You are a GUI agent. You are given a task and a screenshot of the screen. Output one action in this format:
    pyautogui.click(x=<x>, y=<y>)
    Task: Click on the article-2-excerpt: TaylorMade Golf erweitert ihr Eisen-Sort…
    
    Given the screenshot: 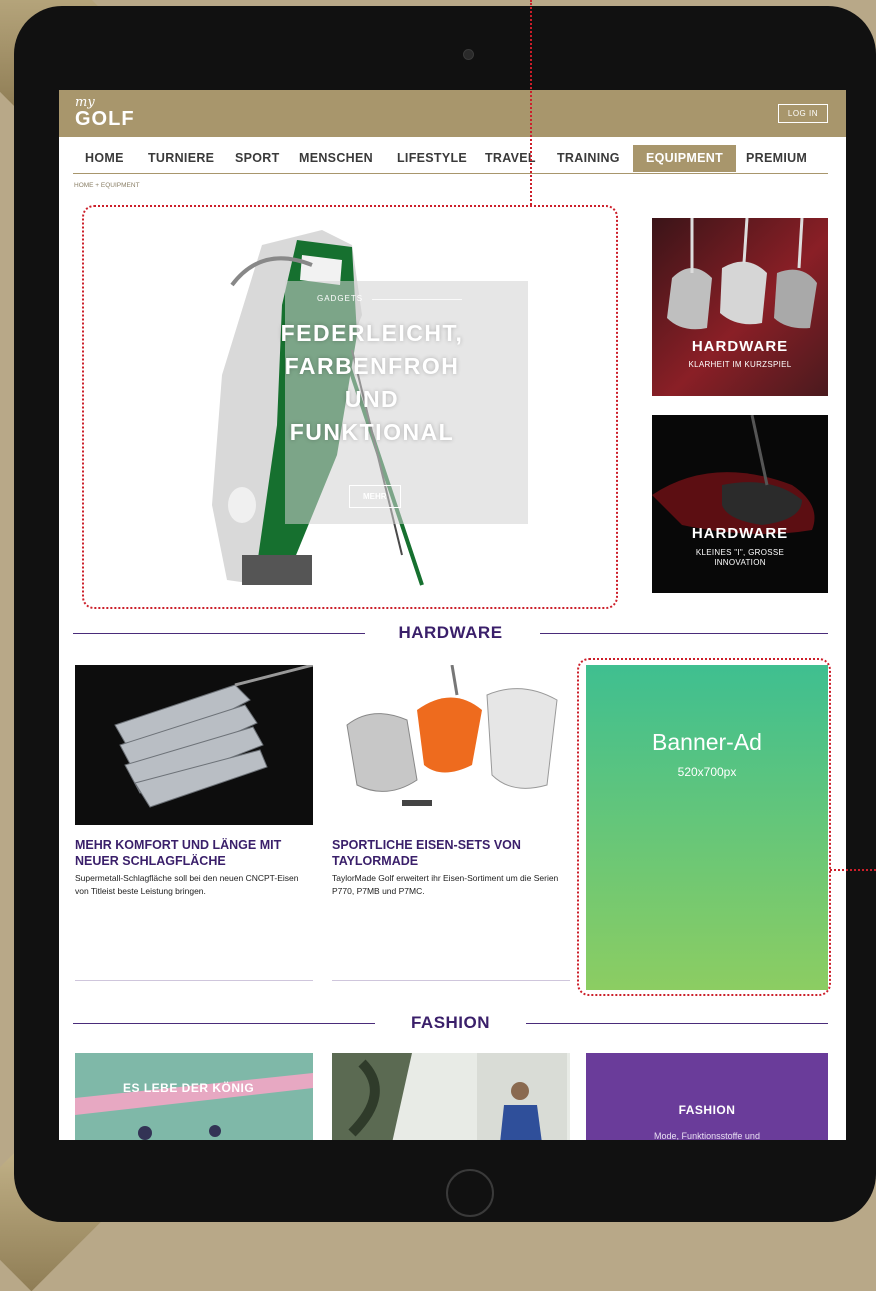 What is the action you would take?
    pyautogui.click(x=445, y=884)
    